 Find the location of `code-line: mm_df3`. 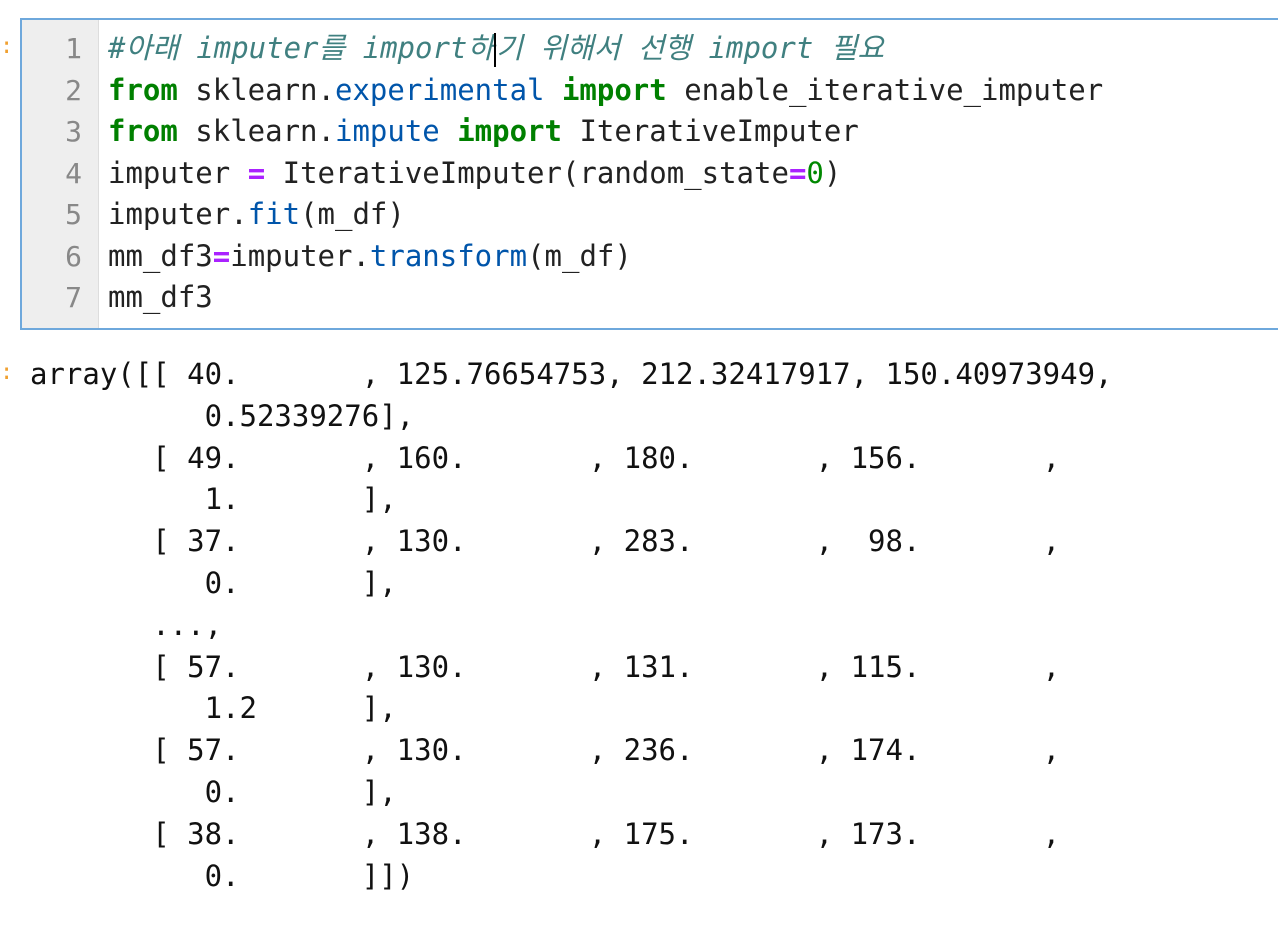

code-line: mm_df3 is located at coordinates (693, 298).